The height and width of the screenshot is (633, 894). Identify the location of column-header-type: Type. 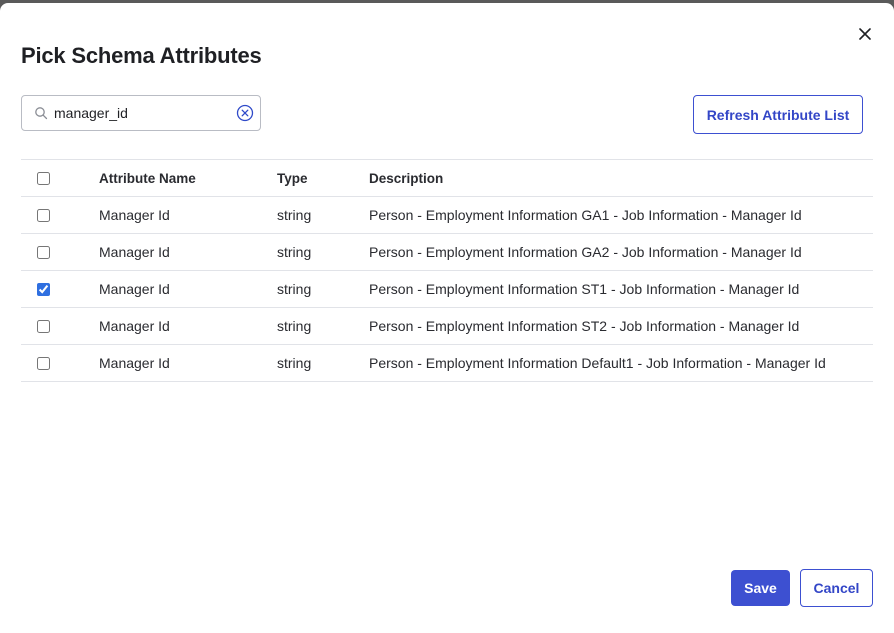
(323, 178).